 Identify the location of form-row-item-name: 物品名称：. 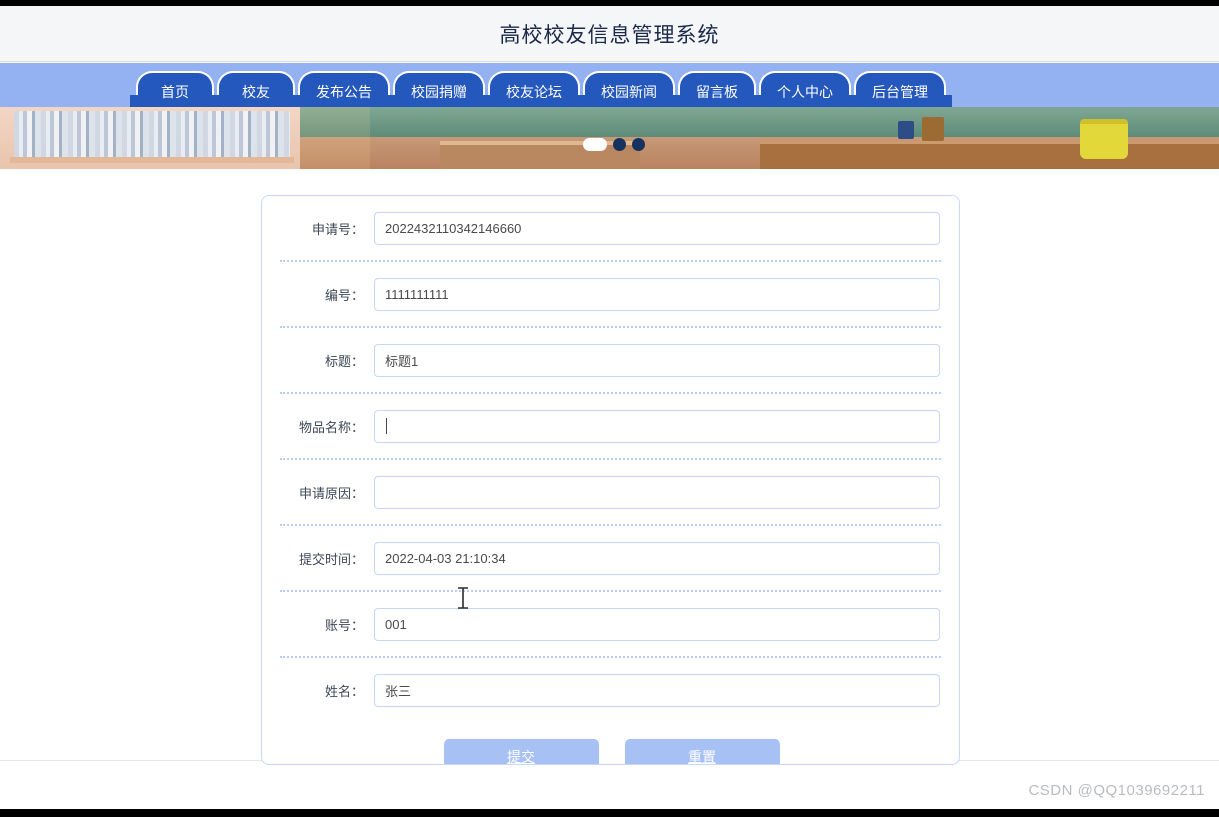
(610, 426).